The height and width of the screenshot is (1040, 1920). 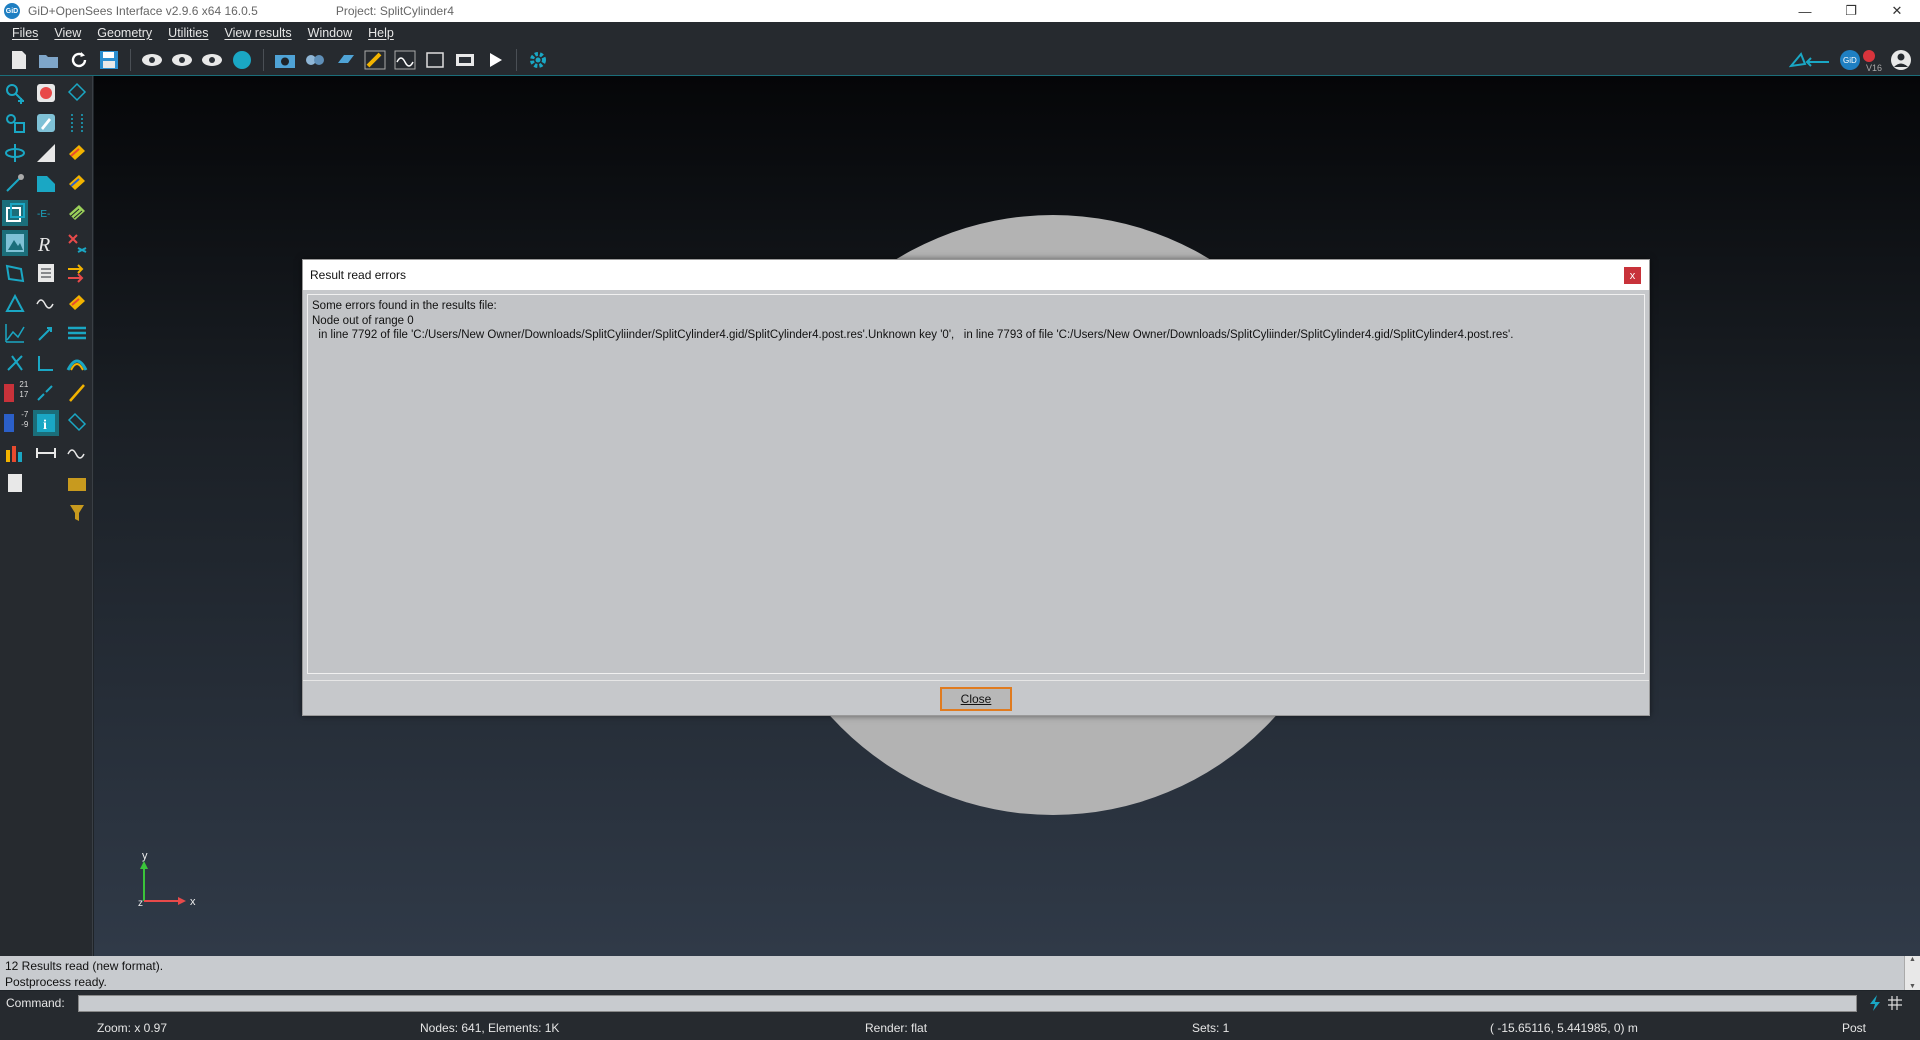 What do you see at coordinates (46, 153) in the screenshot?
I see `slope-icon` at bounding box center [46, 153].